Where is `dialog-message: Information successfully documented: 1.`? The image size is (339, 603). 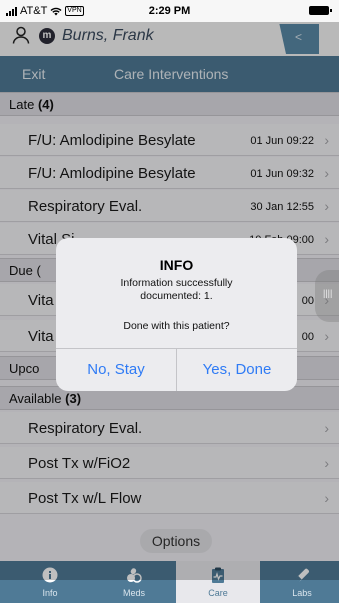
dialog-message: Information successfully documented: 1. is located at coordinates (176, 289).